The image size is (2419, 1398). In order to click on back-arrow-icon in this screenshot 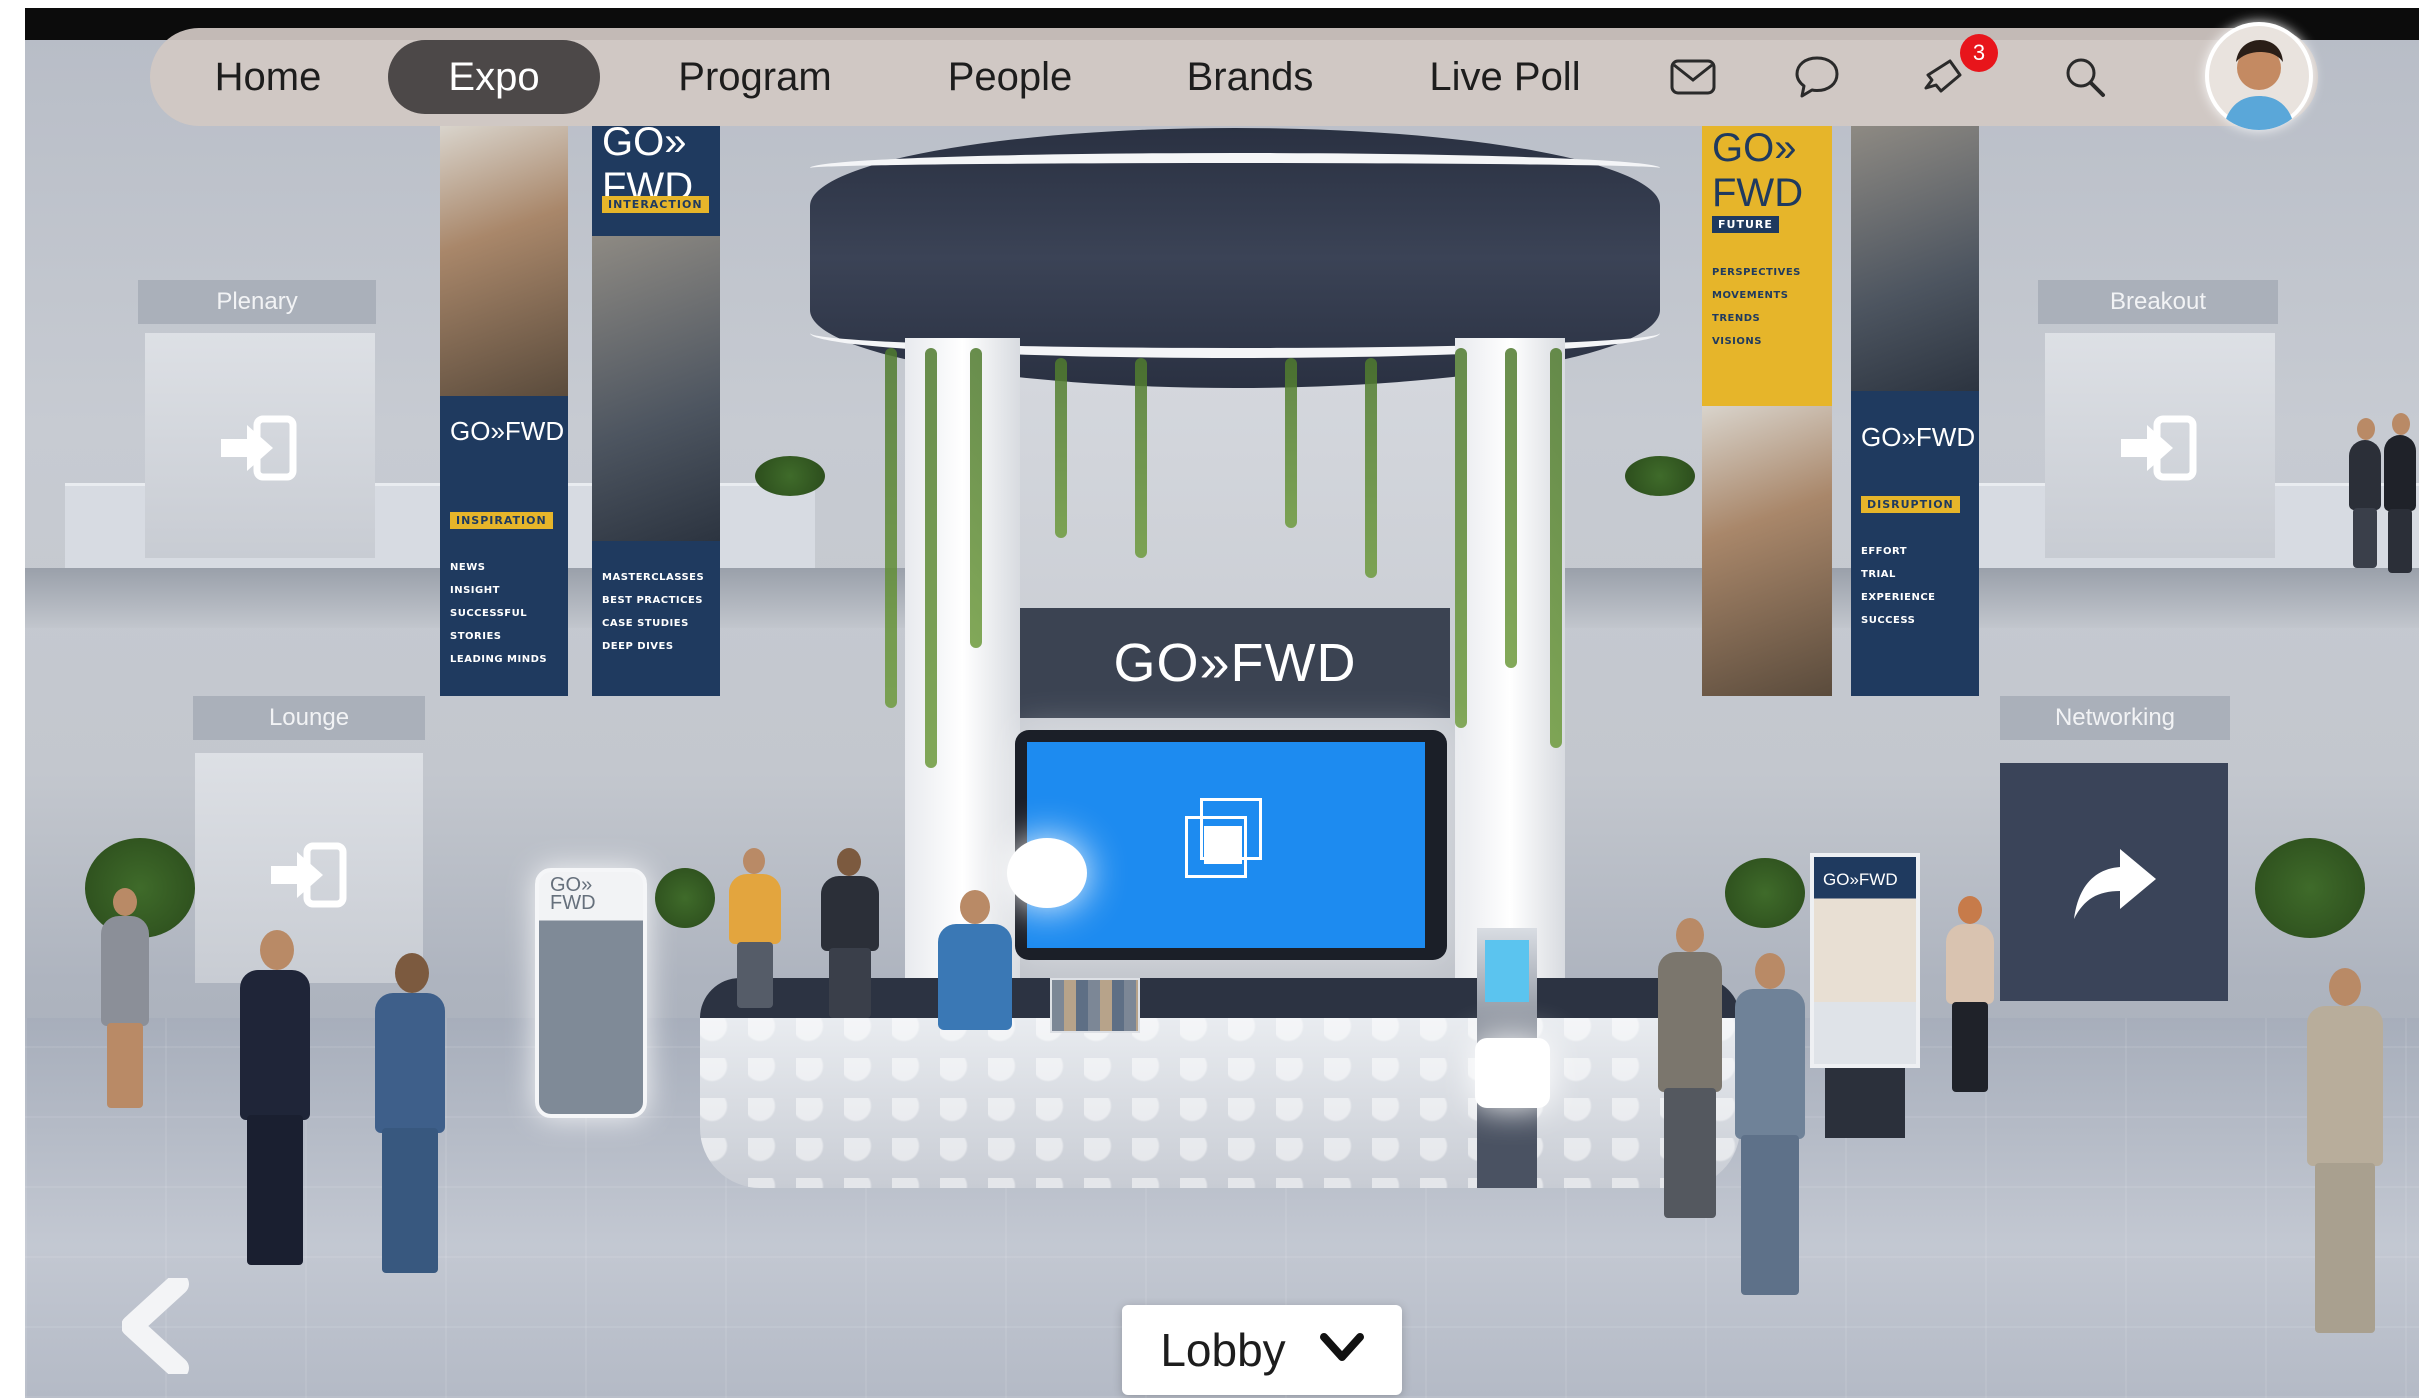, I will do `click(157, 1326)`.